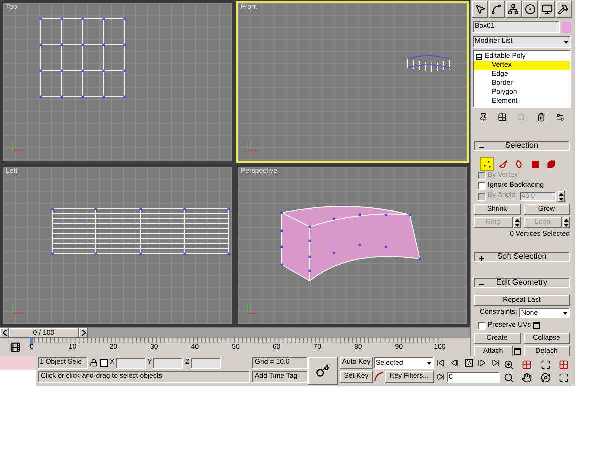 The height and width of the screenshot is (450, 600). Describe the element at coordinates (566, 27) in the screenshot. I see `object-color-swatch` at that location.